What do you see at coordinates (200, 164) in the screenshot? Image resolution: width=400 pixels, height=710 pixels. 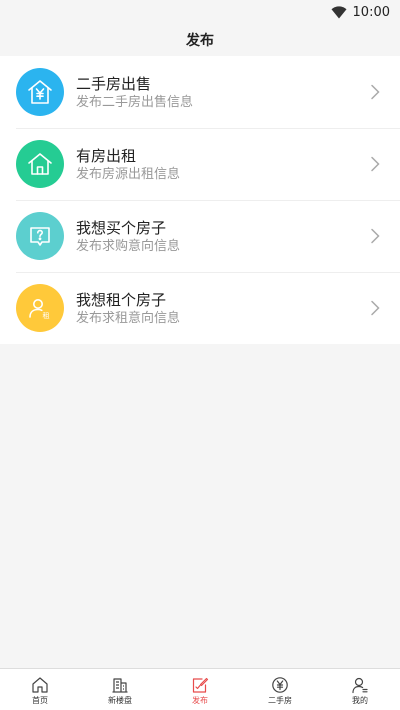 I see `menu-item-rent-out: 有房出租 发布房源出租信息` at bounding box center [200, 164].